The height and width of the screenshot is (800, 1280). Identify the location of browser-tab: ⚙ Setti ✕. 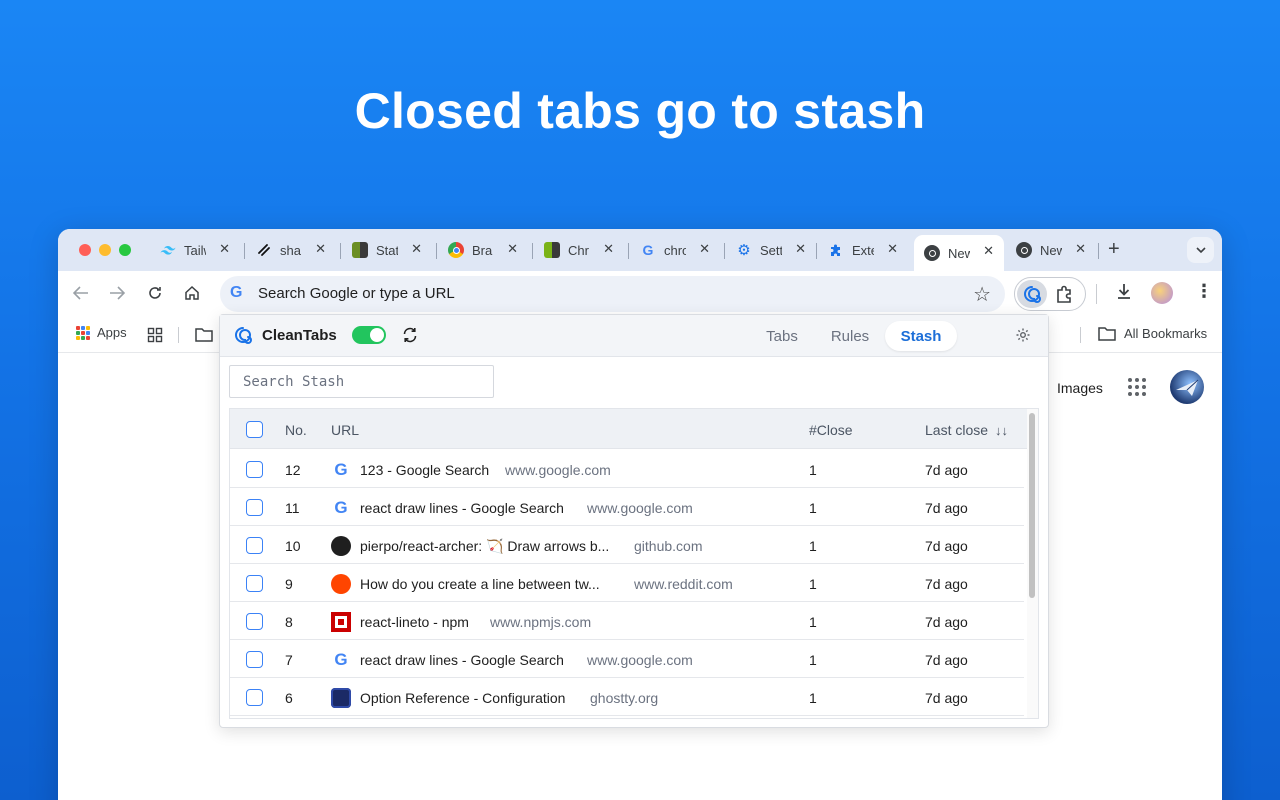
(771, 250).